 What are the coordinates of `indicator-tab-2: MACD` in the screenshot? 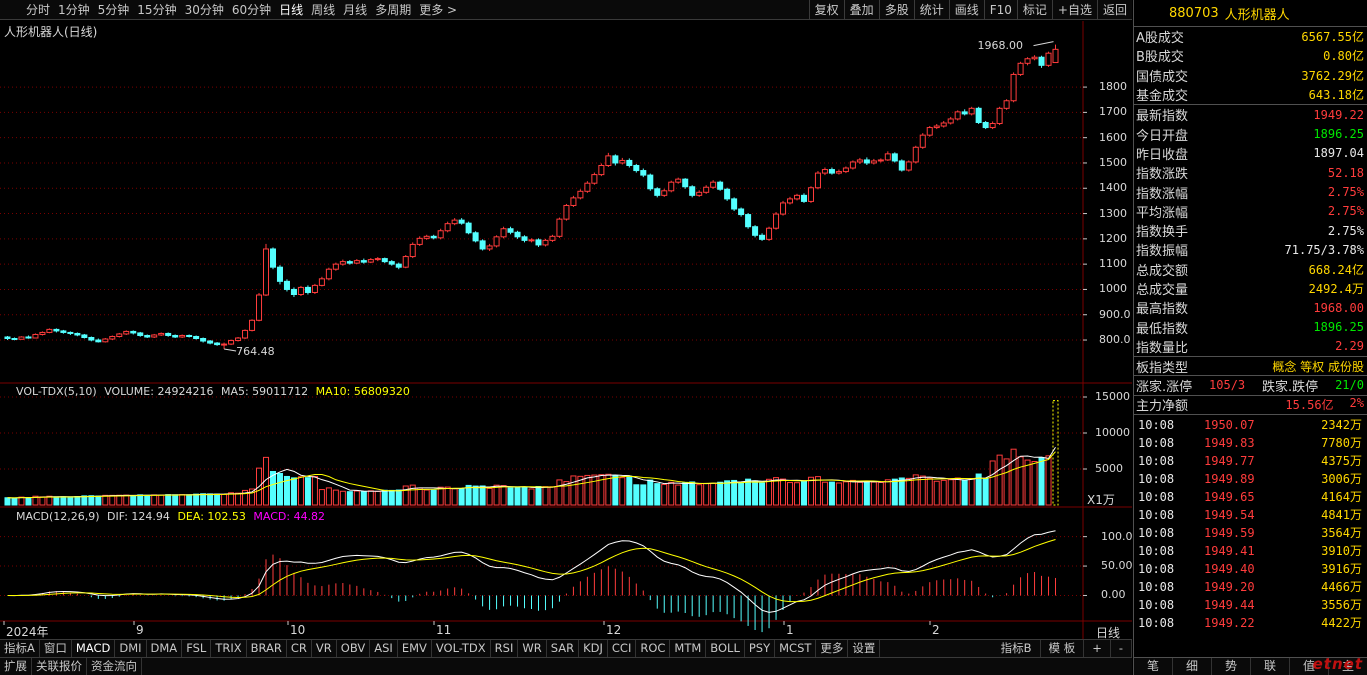 It's located at (94, 648).